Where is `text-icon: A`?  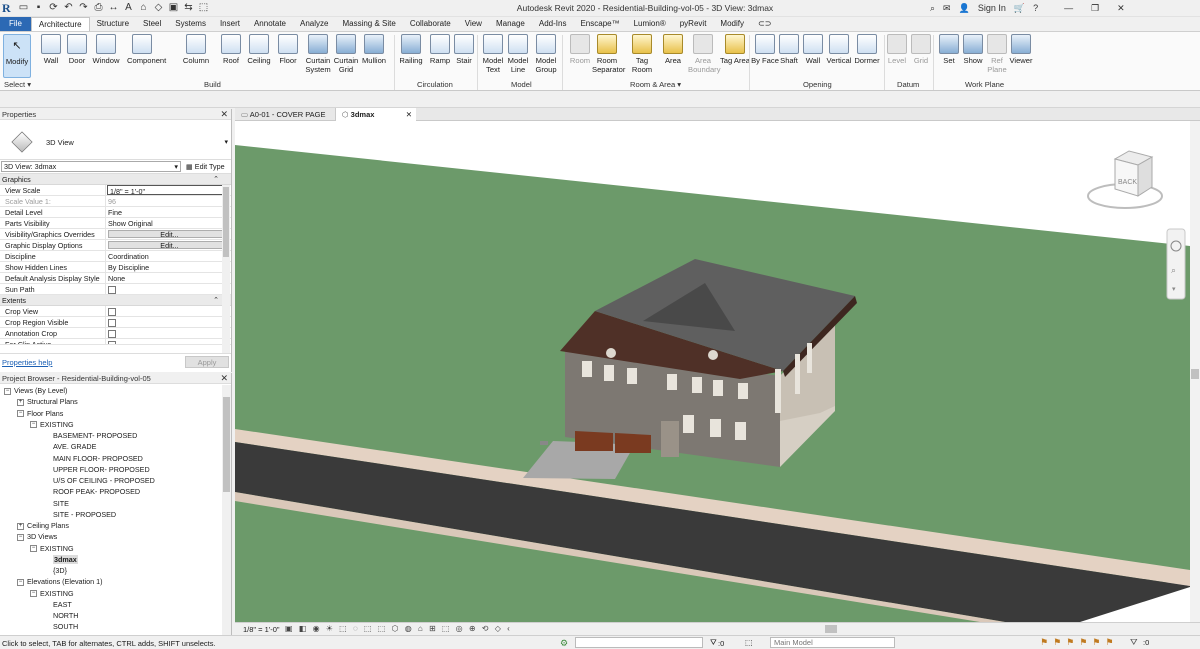 text-icon: A is located at coordinates (128, 8).